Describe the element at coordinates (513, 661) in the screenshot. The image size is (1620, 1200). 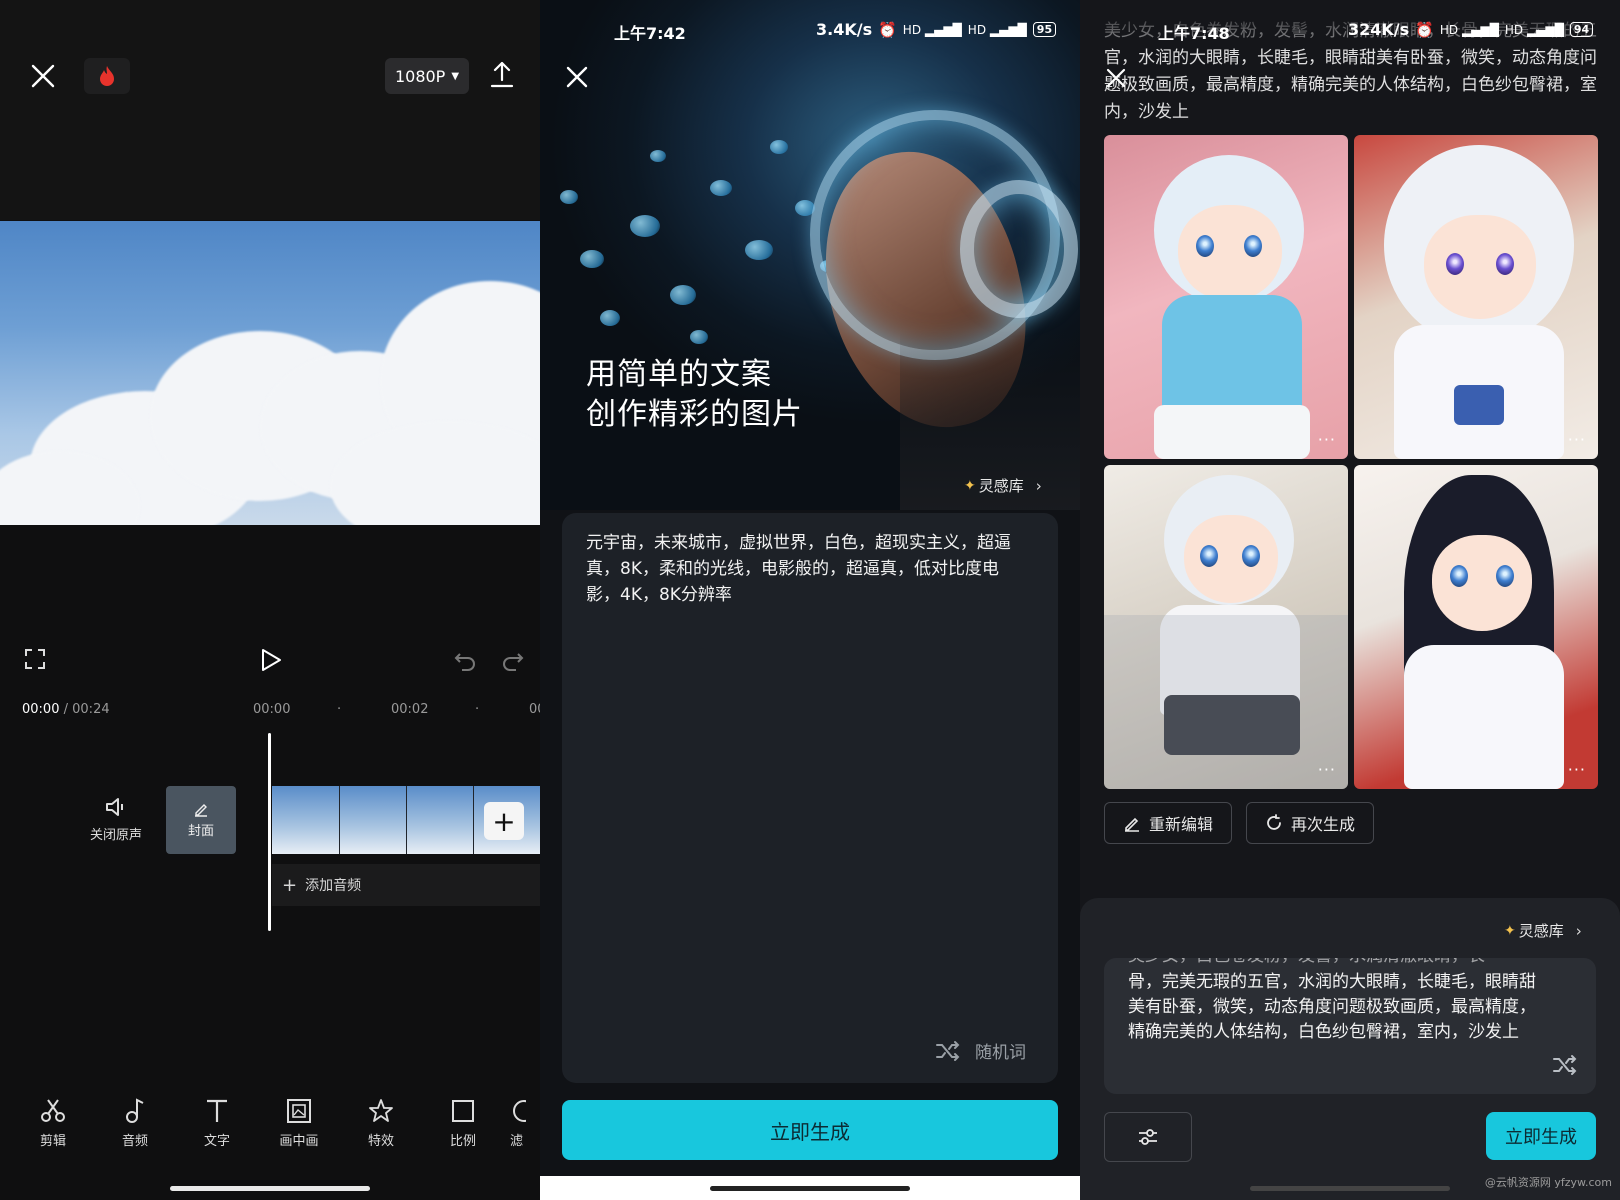
I see `redo-icon` at that location.